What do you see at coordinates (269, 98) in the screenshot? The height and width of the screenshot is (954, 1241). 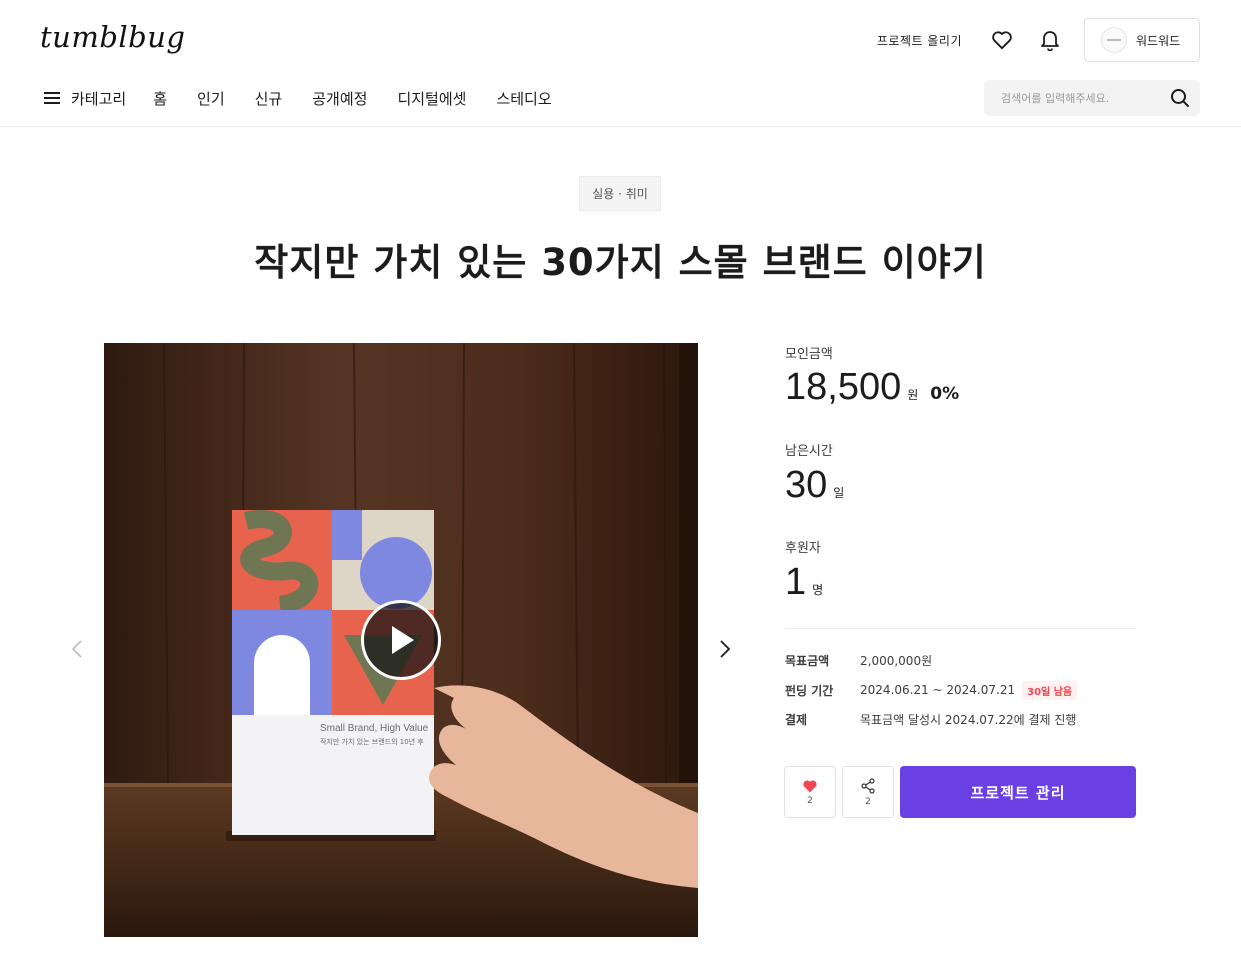 I see `nav-item-new: 신규` at bounding box center [269, 98].